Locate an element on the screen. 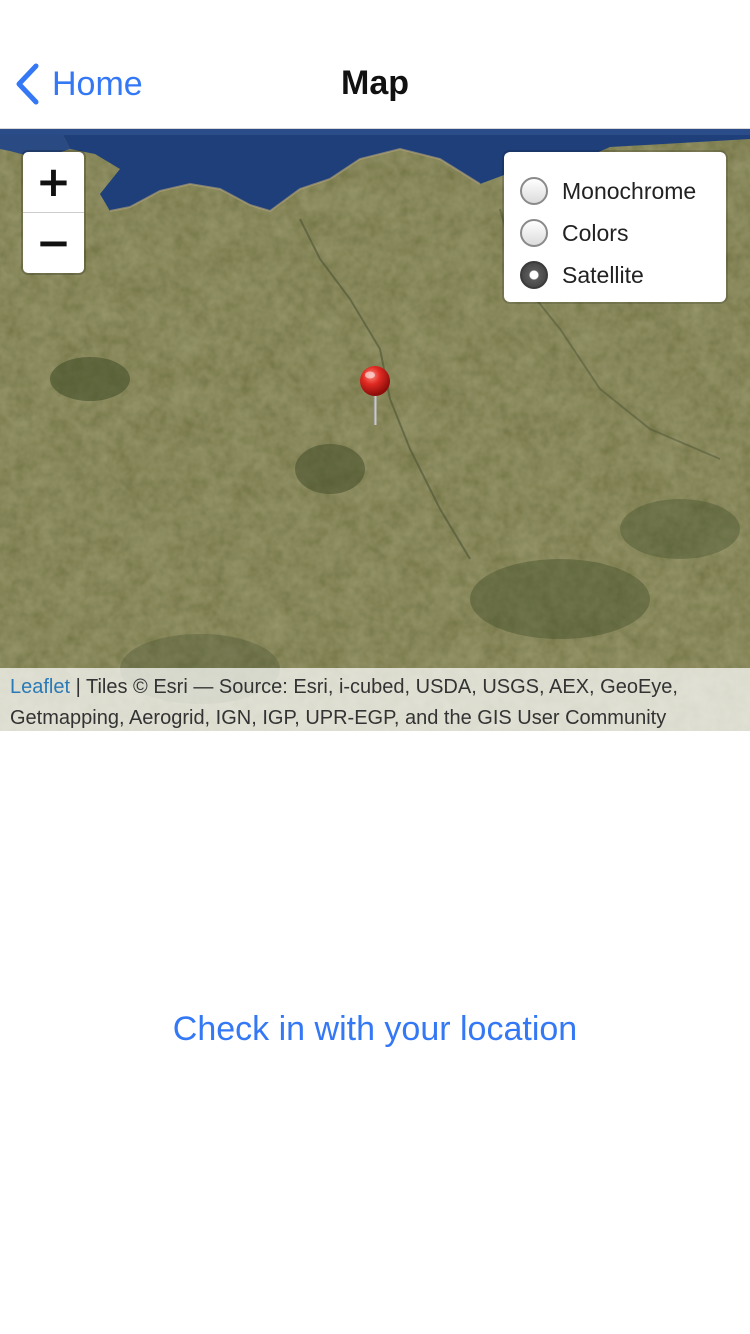 This screenshot has width=750, height=1334. check-in-button: Check in with your location is located at coordinates (375, 1029).